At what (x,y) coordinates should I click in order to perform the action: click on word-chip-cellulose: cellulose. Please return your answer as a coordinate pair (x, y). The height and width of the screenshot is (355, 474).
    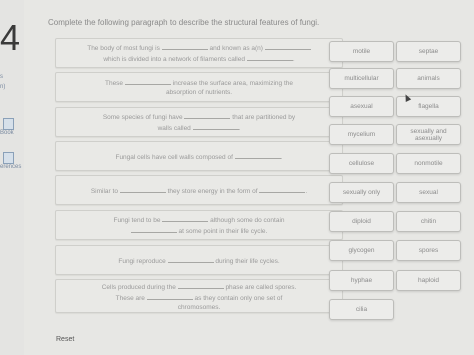
    Looking at the image, I should click on (361, 163).